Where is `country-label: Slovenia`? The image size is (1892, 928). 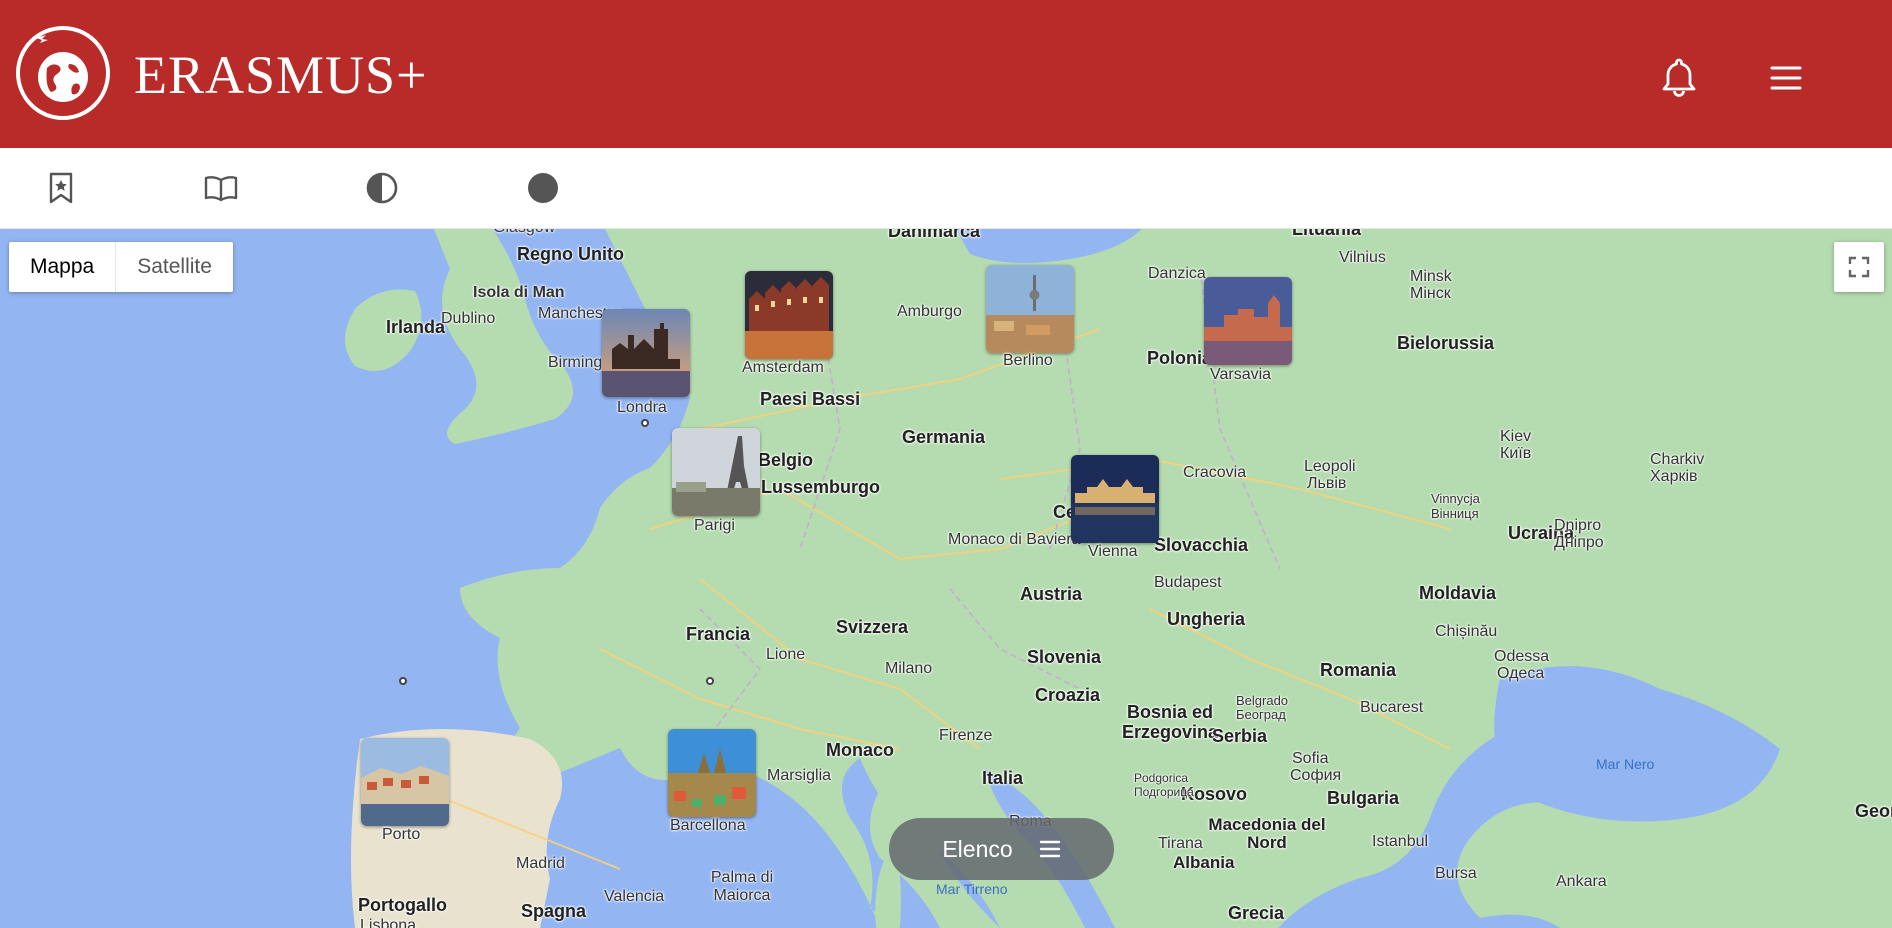 country-label: Slovenia is located at coordinates (1064, 657).